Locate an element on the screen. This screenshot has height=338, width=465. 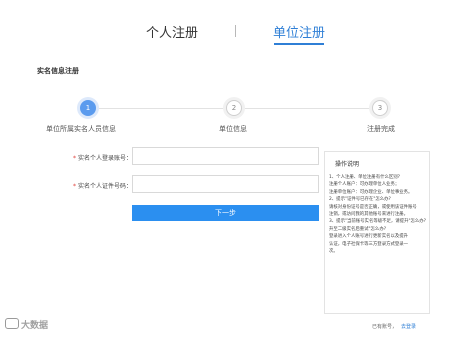
tab-personal-registration: 个人注册 is located at coordinates (172, 31).